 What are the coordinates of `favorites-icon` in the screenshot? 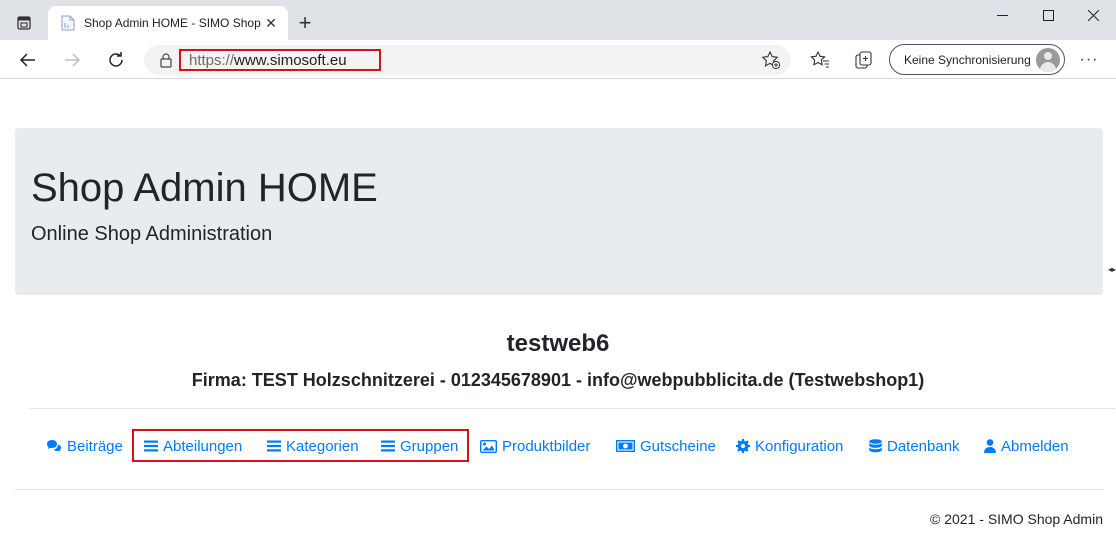 It's located at (820, 60).